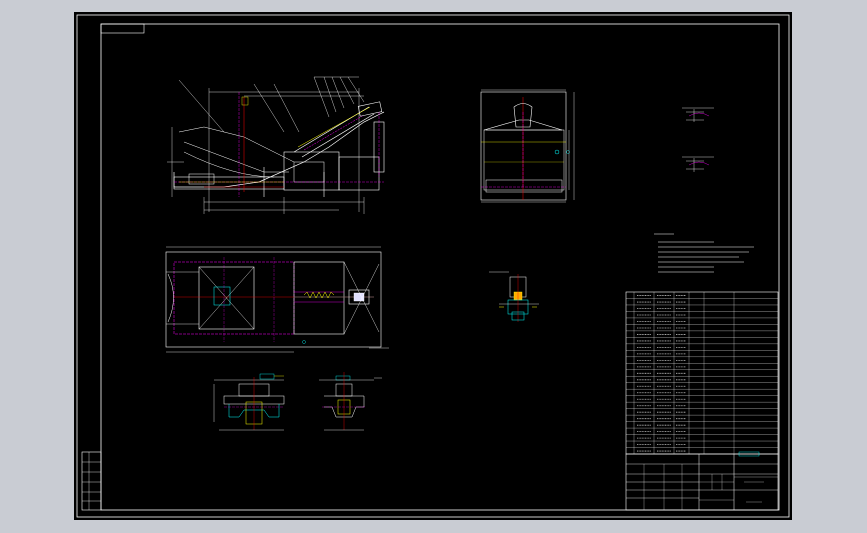 This screenshot has width=867, height=533. Describe the element at coordinates (91, 481) in the screenshot. I see `left-margin-strip` at that location.